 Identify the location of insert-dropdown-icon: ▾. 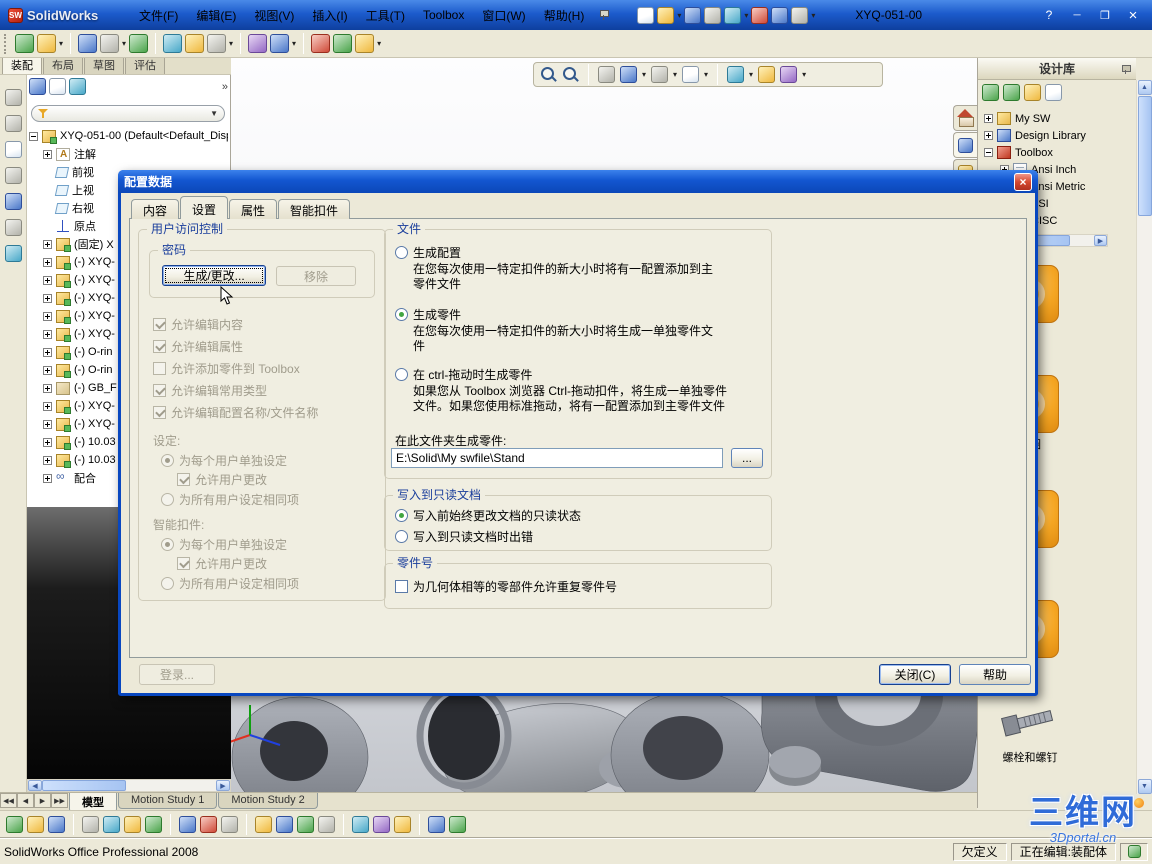
(61, 43).